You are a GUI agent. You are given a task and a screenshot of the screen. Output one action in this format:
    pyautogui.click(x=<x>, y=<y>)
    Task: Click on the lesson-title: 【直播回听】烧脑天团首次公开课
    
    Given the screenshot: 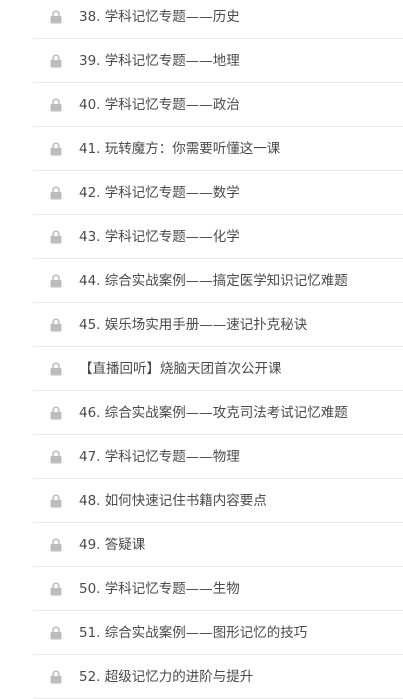 What is the action you would take?
    pyautogui.click(x=180, y=369)
    